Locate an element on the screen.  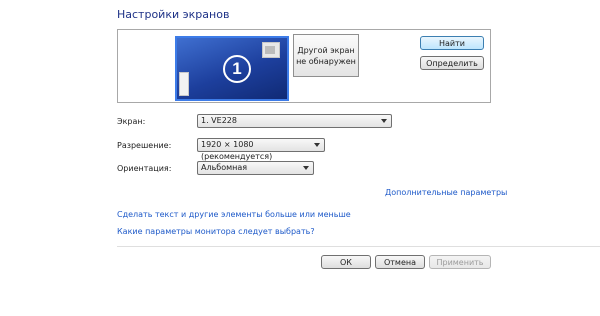
monitor-number-badge: 1 is located at coordinates (237, 69).